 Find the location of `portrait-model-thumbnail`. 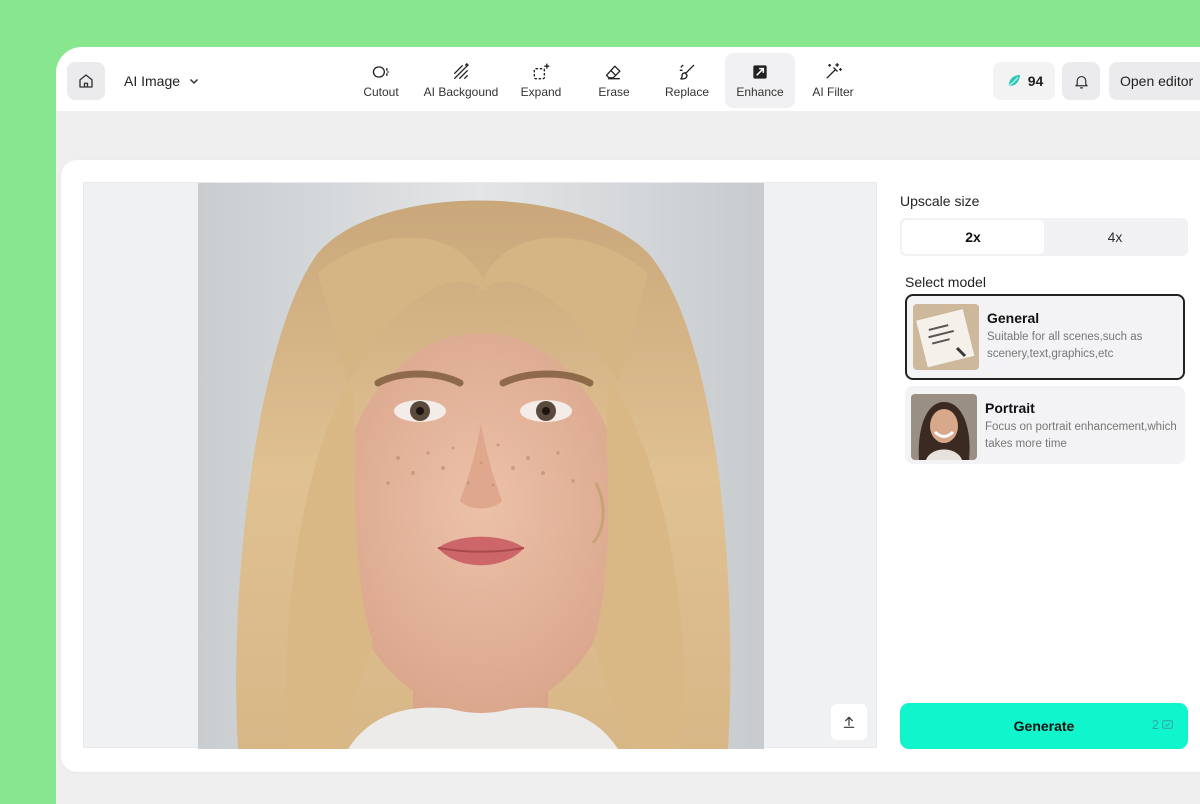

portrait-model-thumbnail is located at coordinates (944, 427).